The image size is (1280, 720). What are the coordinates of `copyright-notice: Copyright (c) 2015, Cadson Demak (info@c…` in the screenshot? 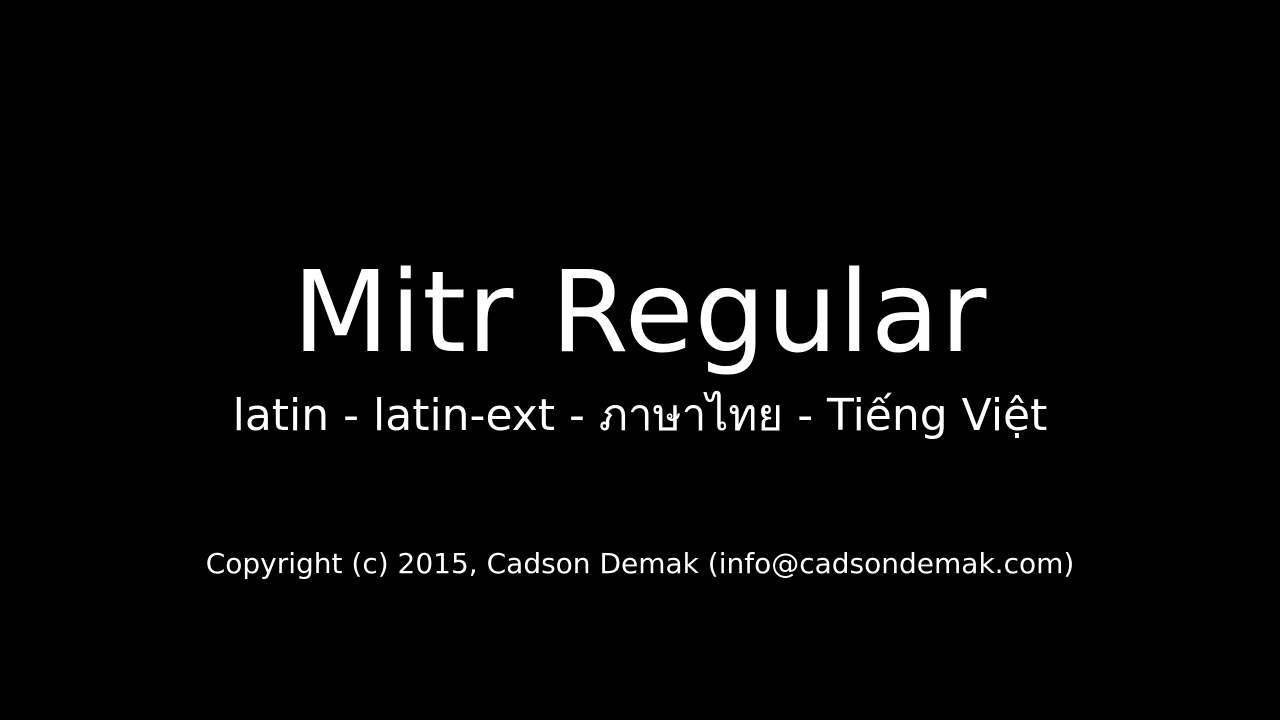 It's located at (640, 563).